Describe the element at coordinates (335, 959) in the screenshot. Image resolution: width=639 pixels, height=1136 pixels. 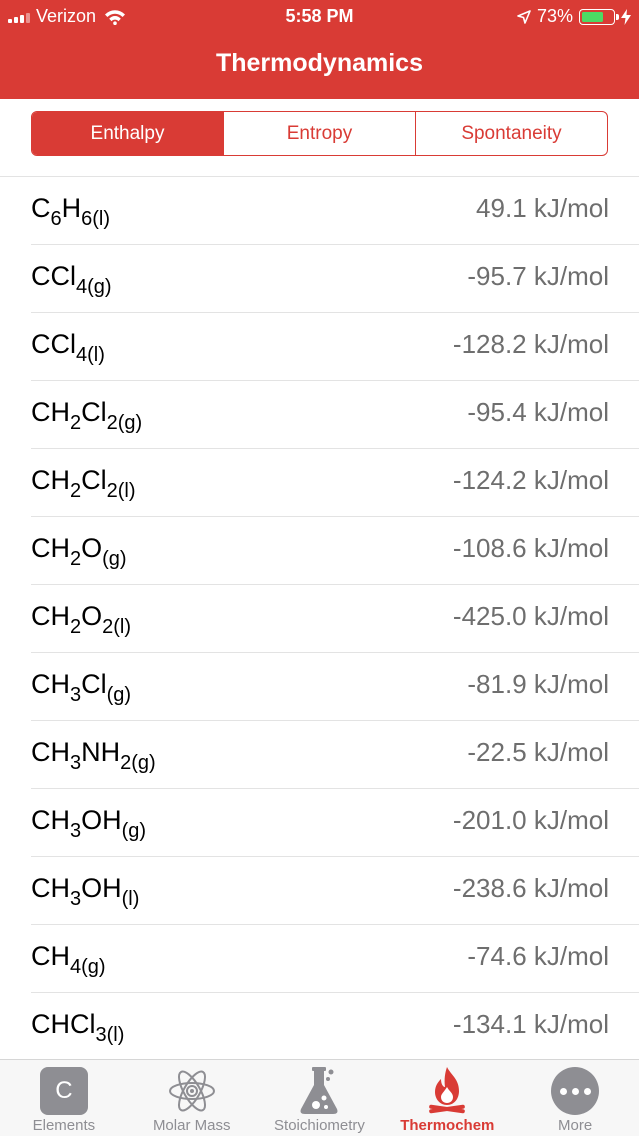
I see `list-item: CH4(g) -74.6 kJ/mol` at that location.